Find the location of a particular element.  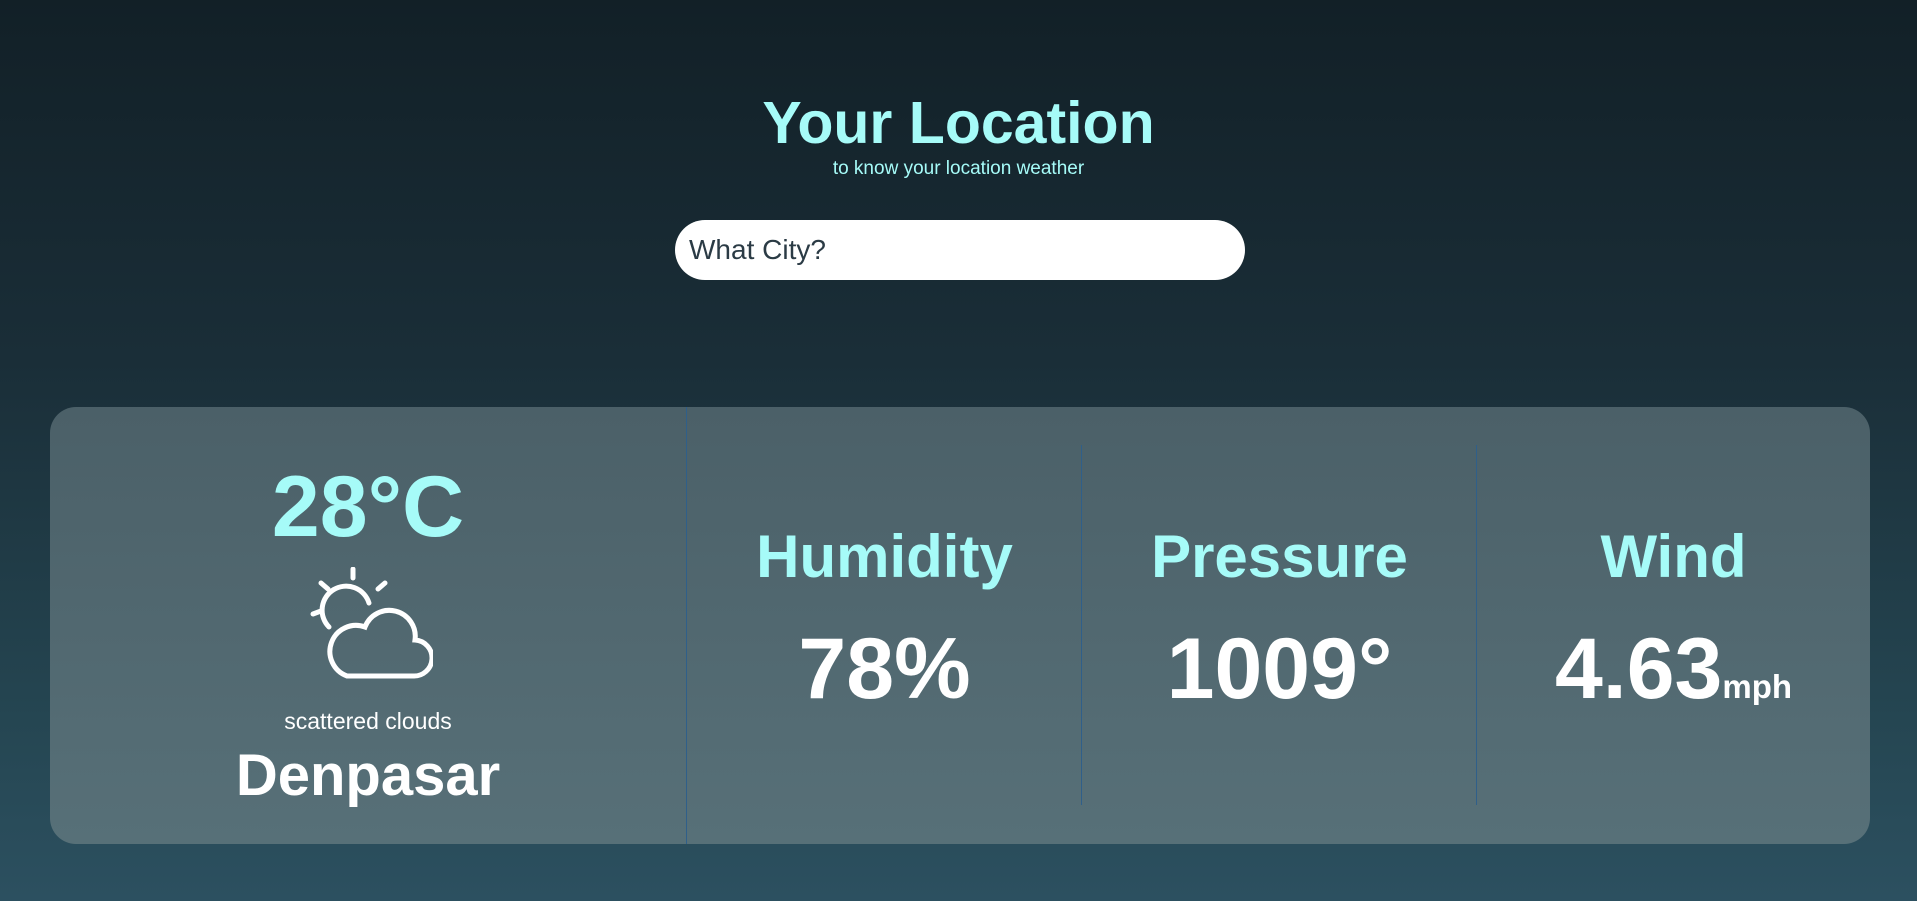

pressure-stat: Pressure 1009° is located at coordinates (1279, 625).